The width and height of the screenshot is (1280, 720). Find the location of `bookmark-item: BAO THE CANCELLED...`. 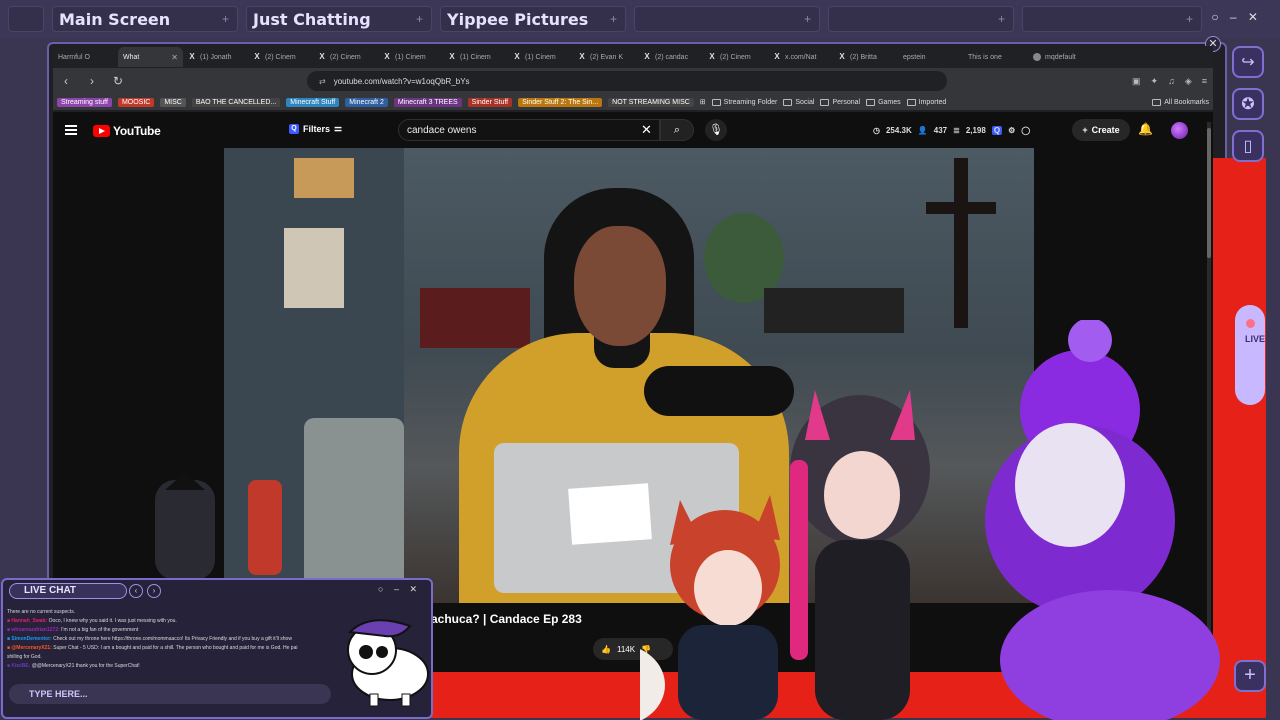

bookmark-item: BAO THE CANCELLED... is located at coordinates (236, 102).